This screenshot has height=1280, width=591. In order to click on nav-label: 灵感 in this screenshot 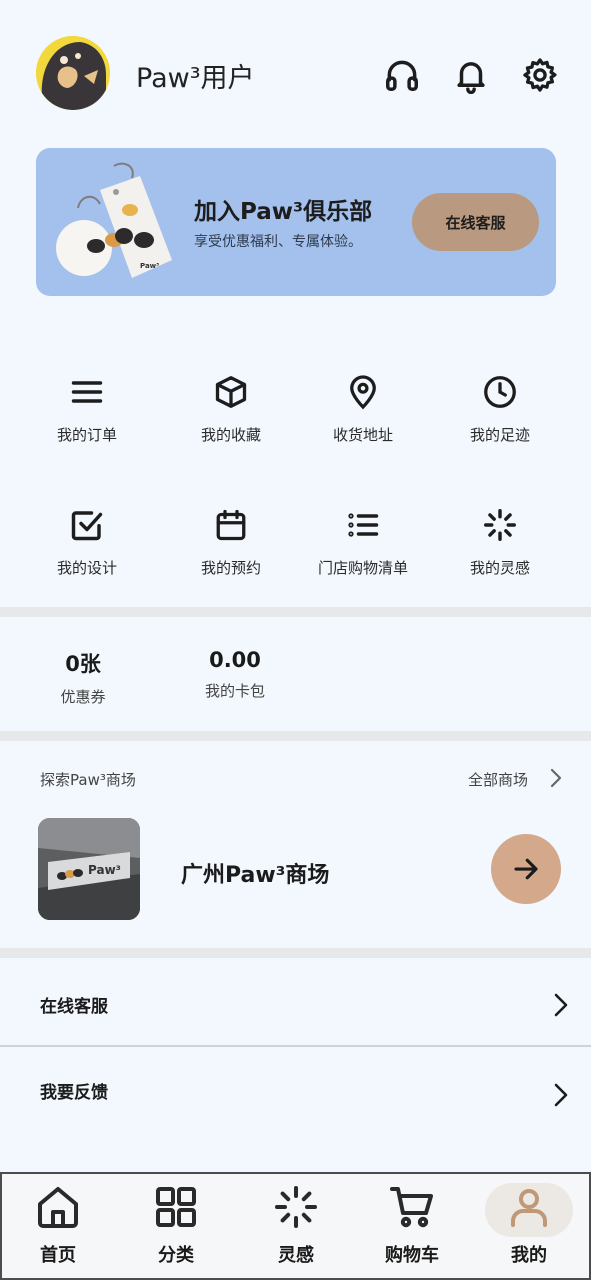, I will do `click(296, 1255)`.